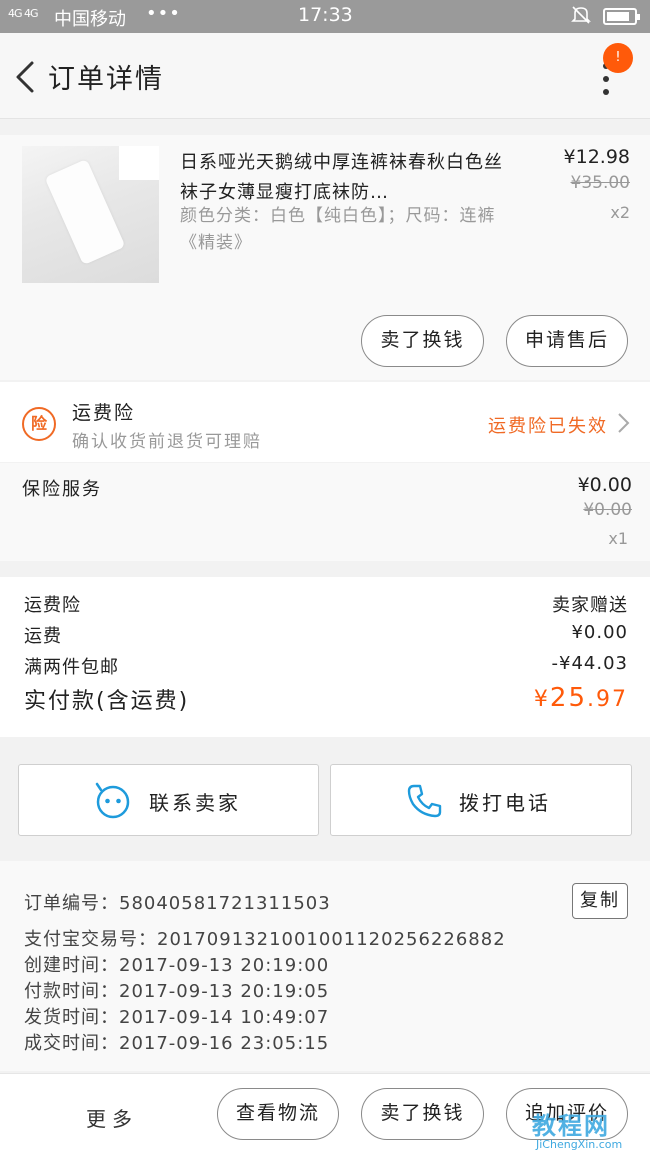  What do you see at coordinates (195, 803) in the screenshot?
I see `contact-seller-label: 联系卖家` at bounding box center [195, 803].